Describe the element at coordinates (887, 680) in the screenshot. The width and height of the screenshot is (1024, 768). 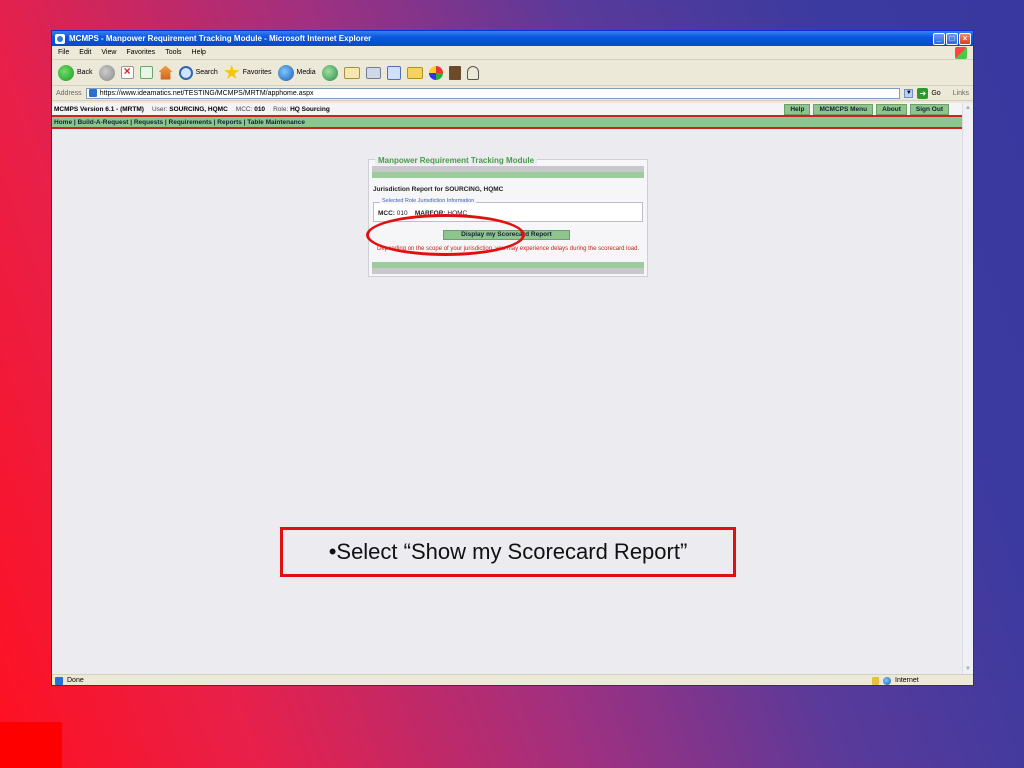
I see `internet-zone-icon` at that location.